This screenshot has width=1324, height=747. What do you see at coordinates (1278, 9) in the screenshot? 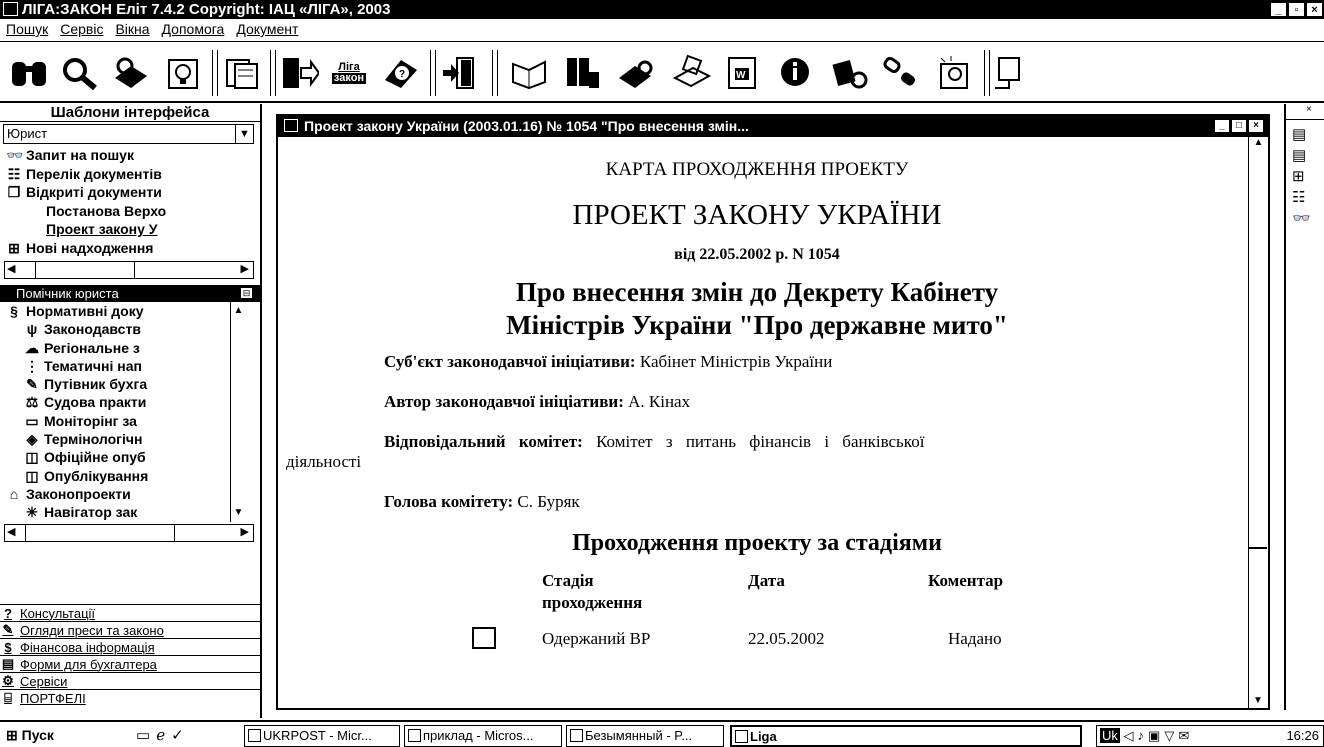
I see `minimize-button: _` at bounding box center [1278, 9].